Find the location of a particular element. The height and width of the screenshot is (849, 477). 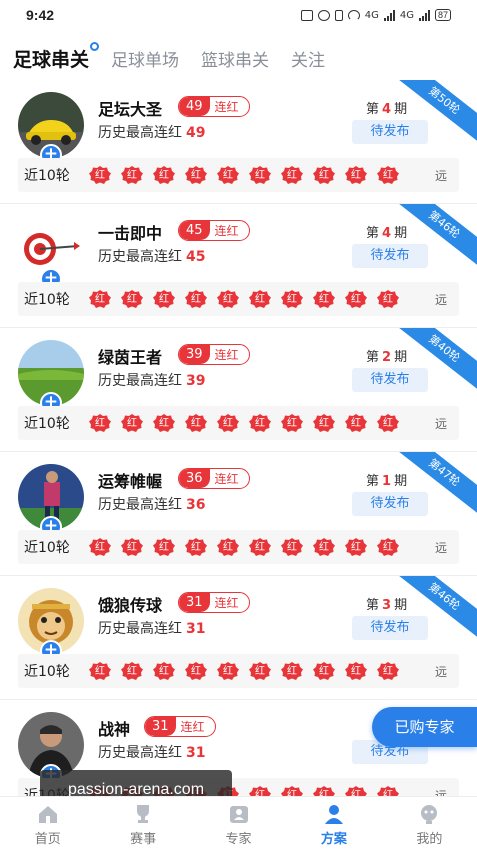

round-ribbon: 第46轮 is located at coordinates (437, 239).